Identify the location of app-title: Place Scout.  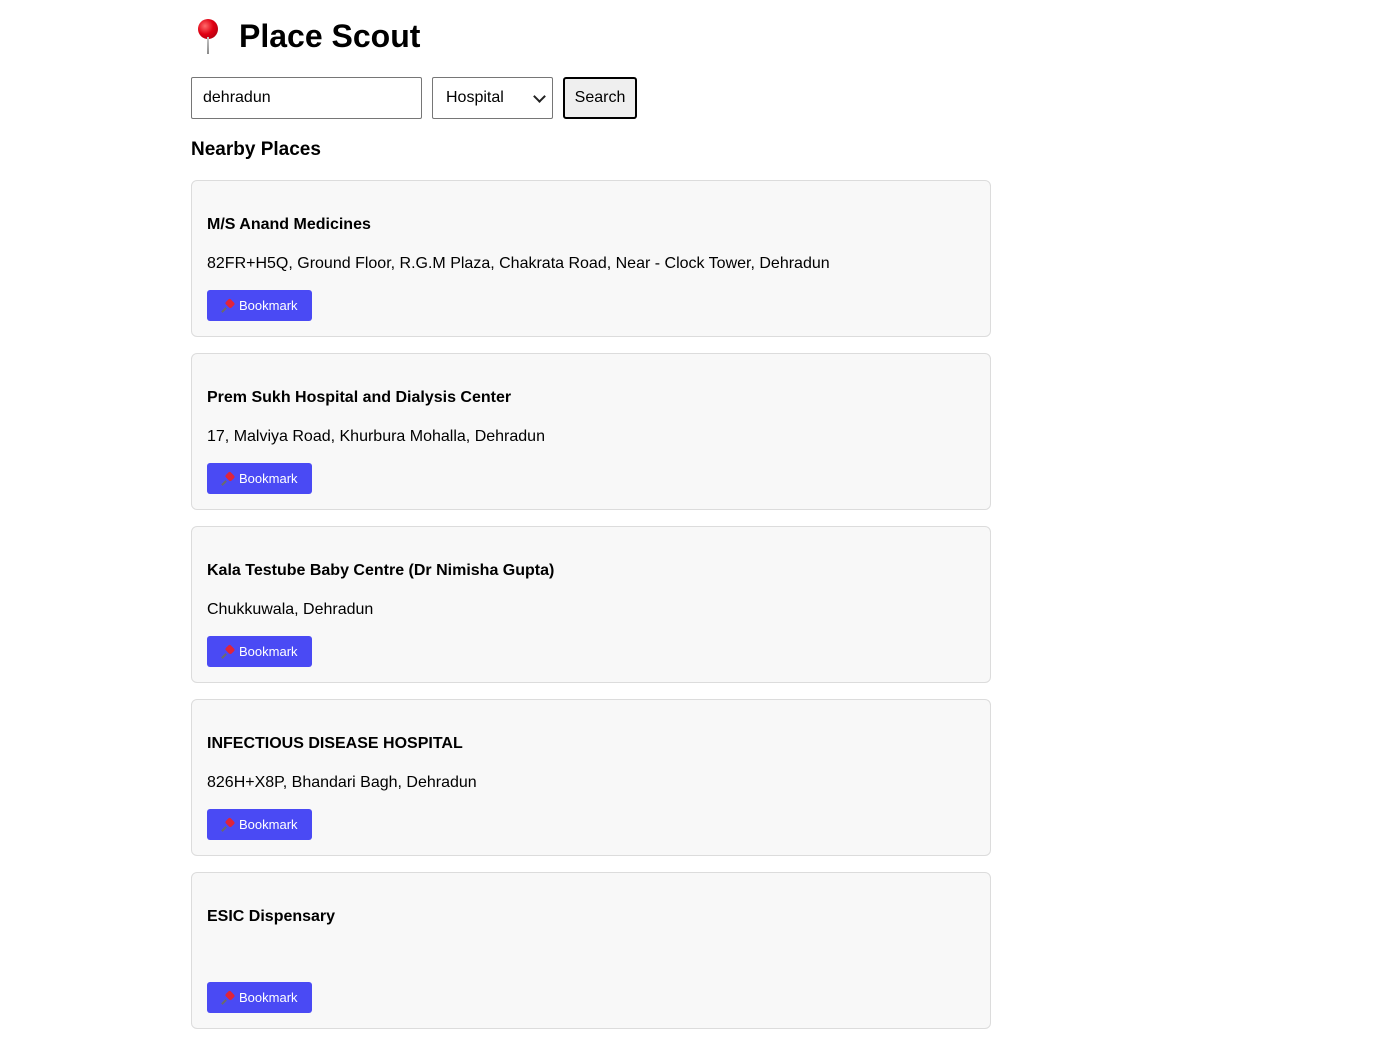
(330, 35).